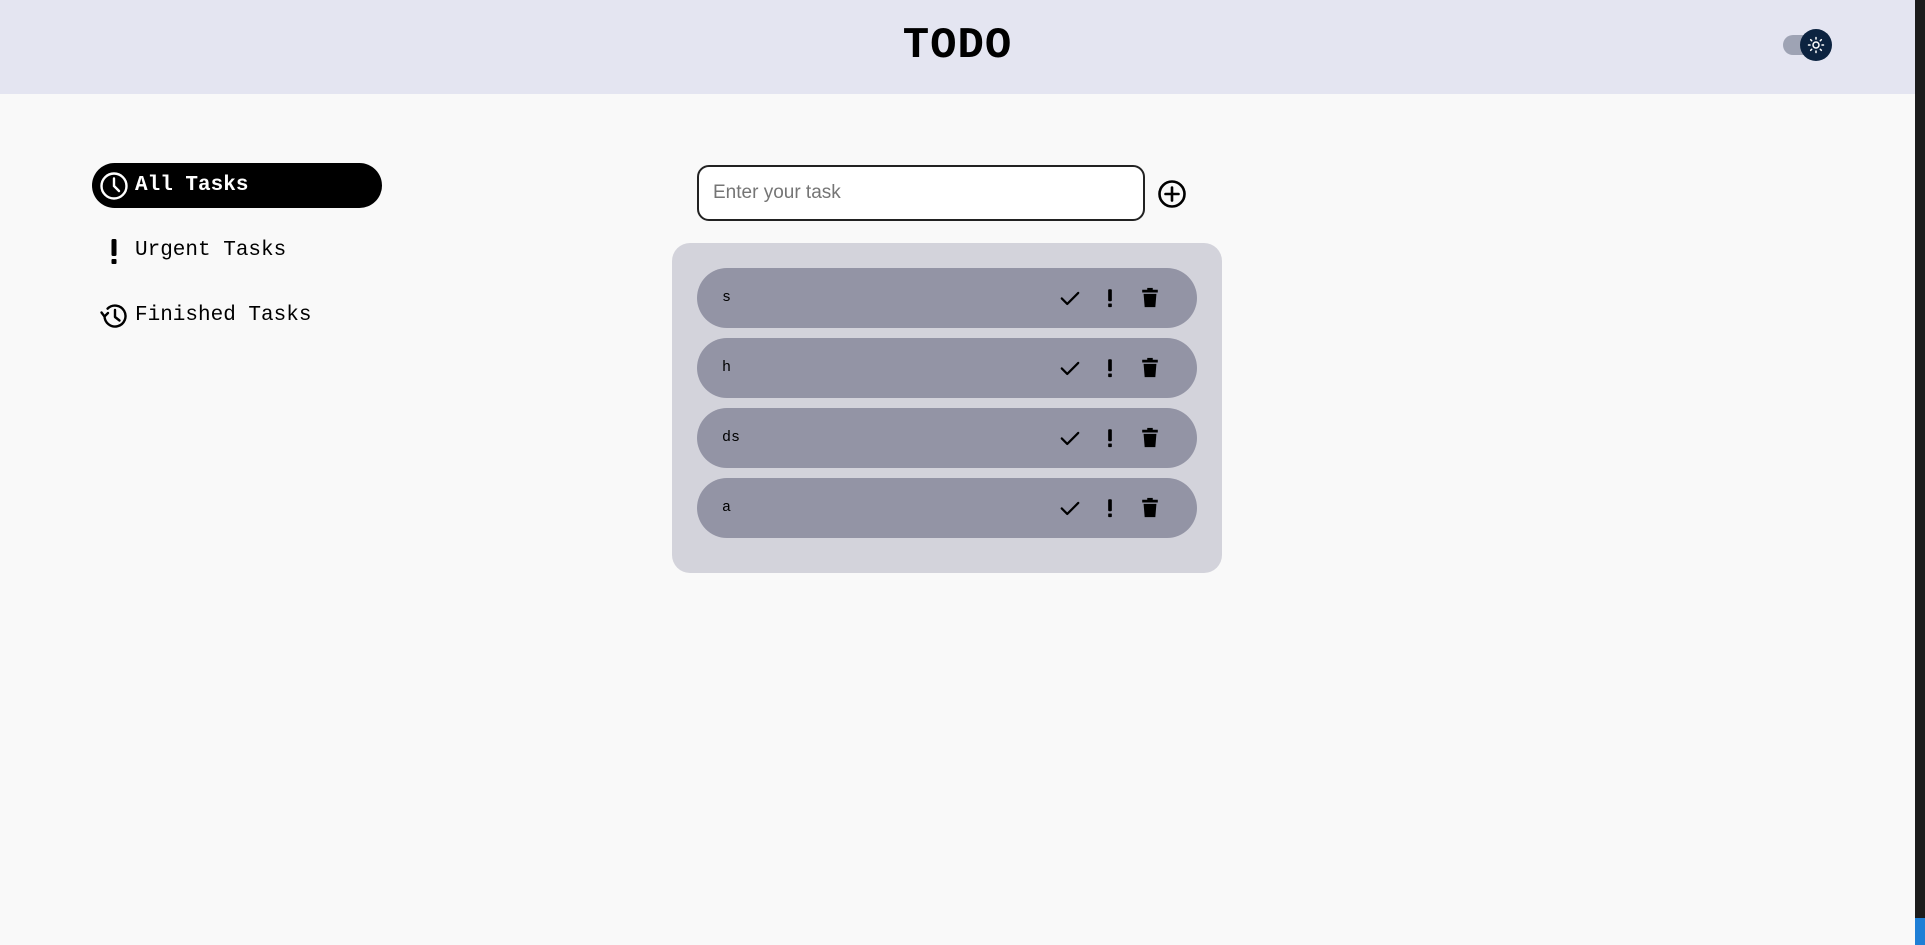 The width and height of the screenshot is (1925, 945). What do you see at coordinates (1920, 472) in the screenshot?
I see `window-edge` at bounding box center [1920, 472].